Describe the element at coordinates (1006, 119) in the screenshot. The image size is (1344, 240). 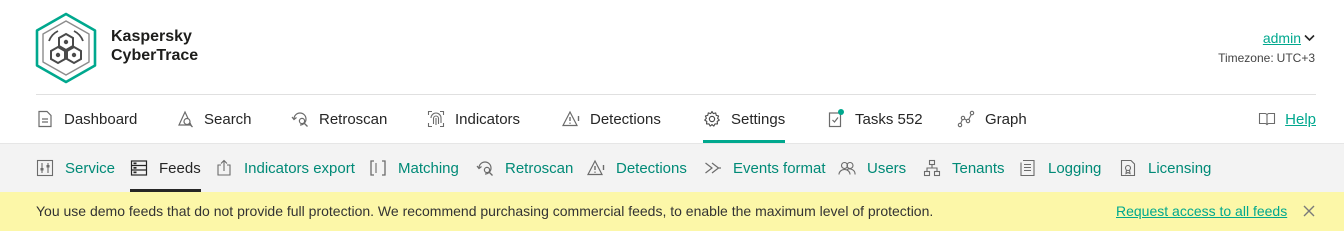
I see `nav-label: Graph` at that location.